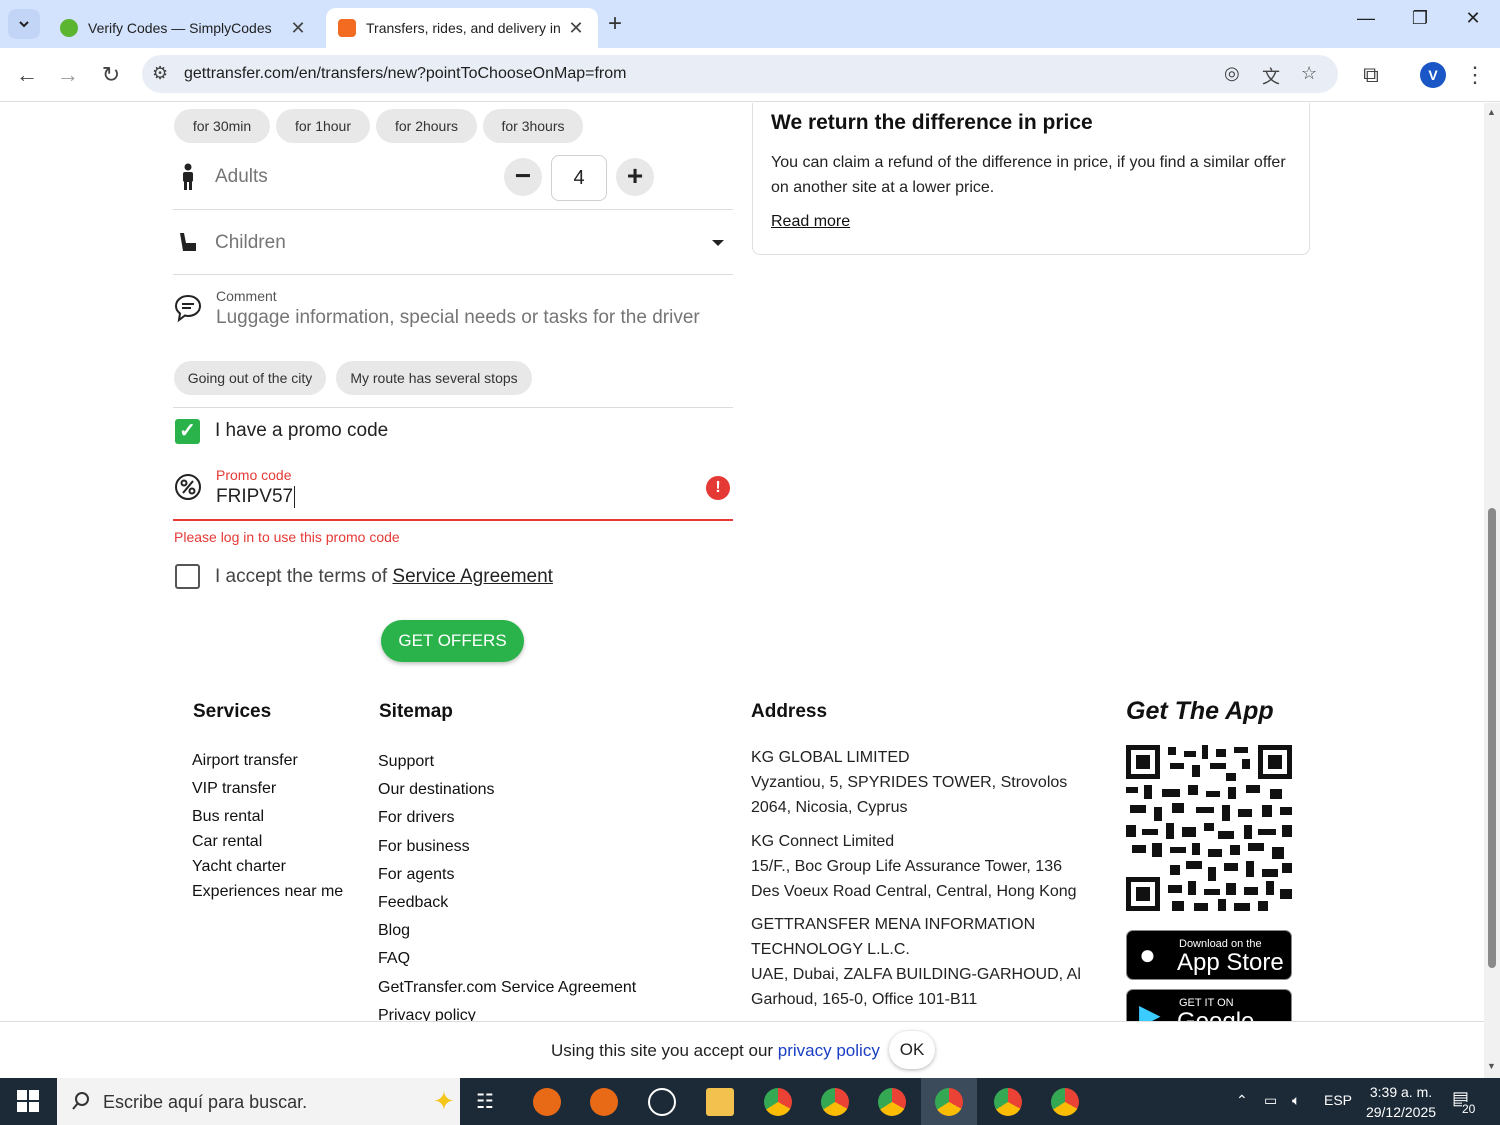 This screenshot has height=1125, width=1500. I want to click on tab-gettransfer: Transfers, rides, and delivery in ✕, so click(462, 28).